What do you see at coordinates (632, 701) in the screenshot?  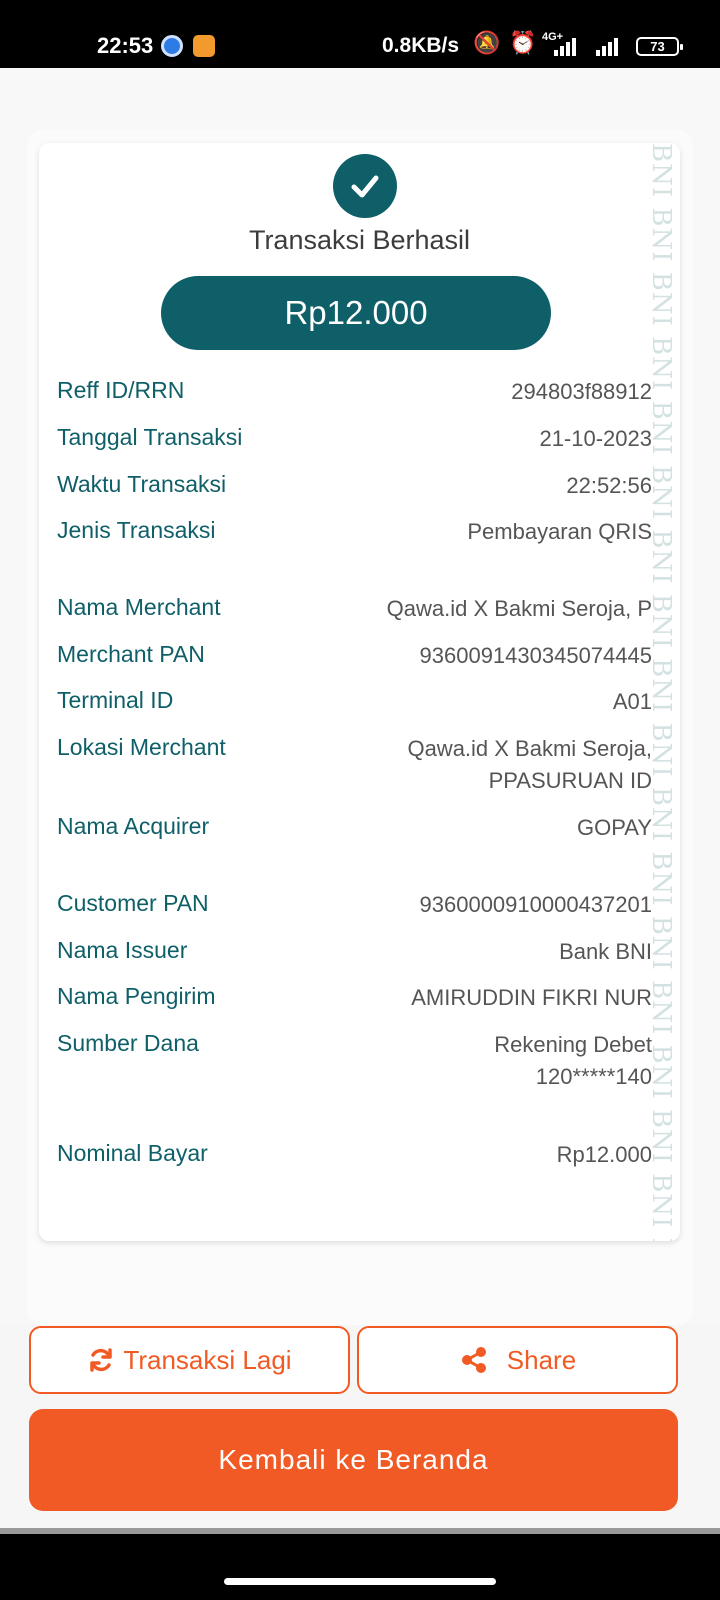 I see `value-terminal-id: A01` at bounding box center [632, 701].